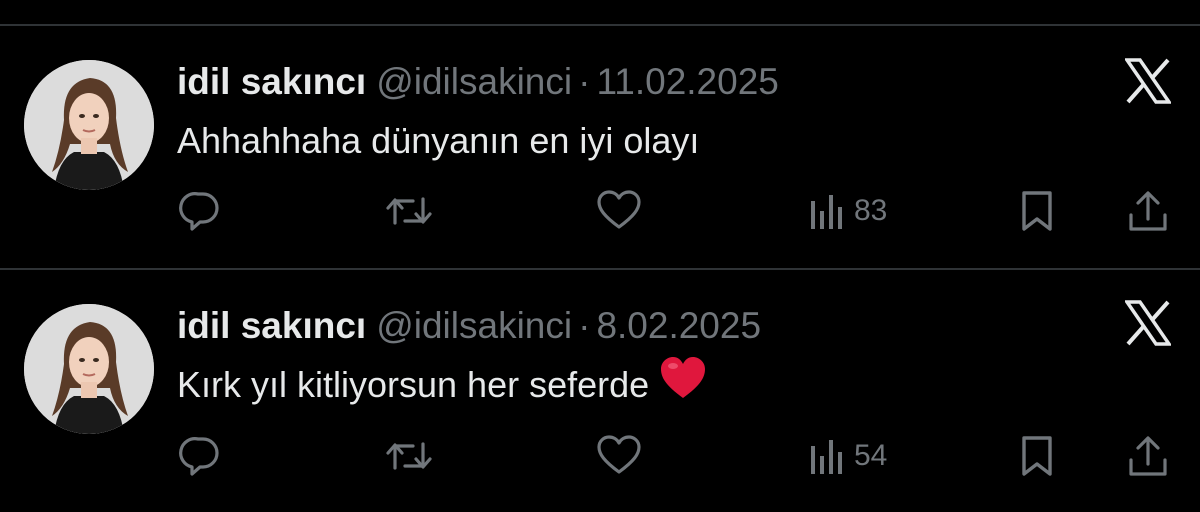  Describe the element at coordinates (687, 81) in the screenshot. I see `tweet-date: 11.02.2025` at that location.